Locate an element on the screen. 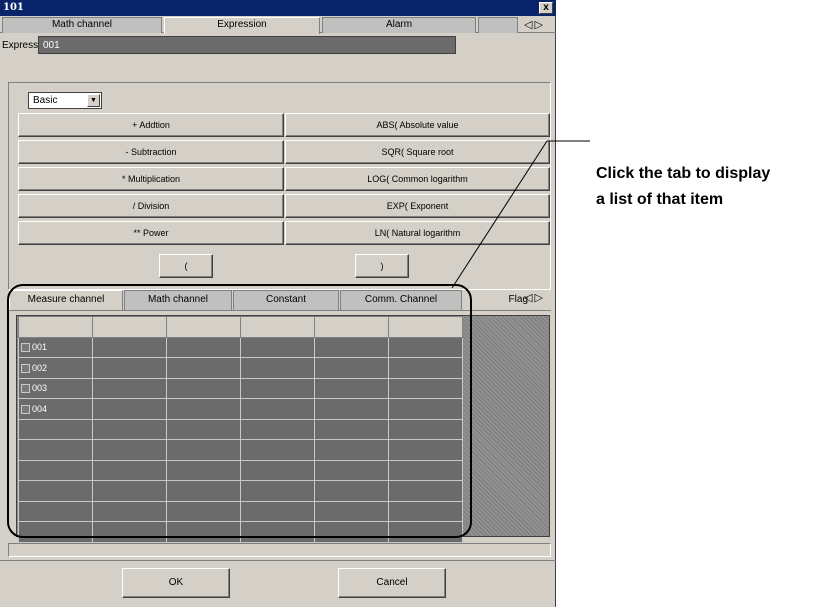  item-tab-scroll-right-icon: ▷ is located at coordinates (539, 298).